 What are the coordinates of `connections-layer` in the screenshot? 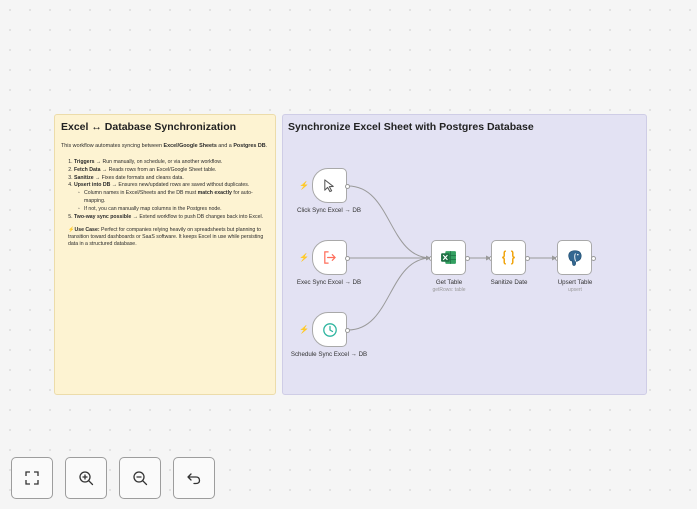 It's located at (452, 258).